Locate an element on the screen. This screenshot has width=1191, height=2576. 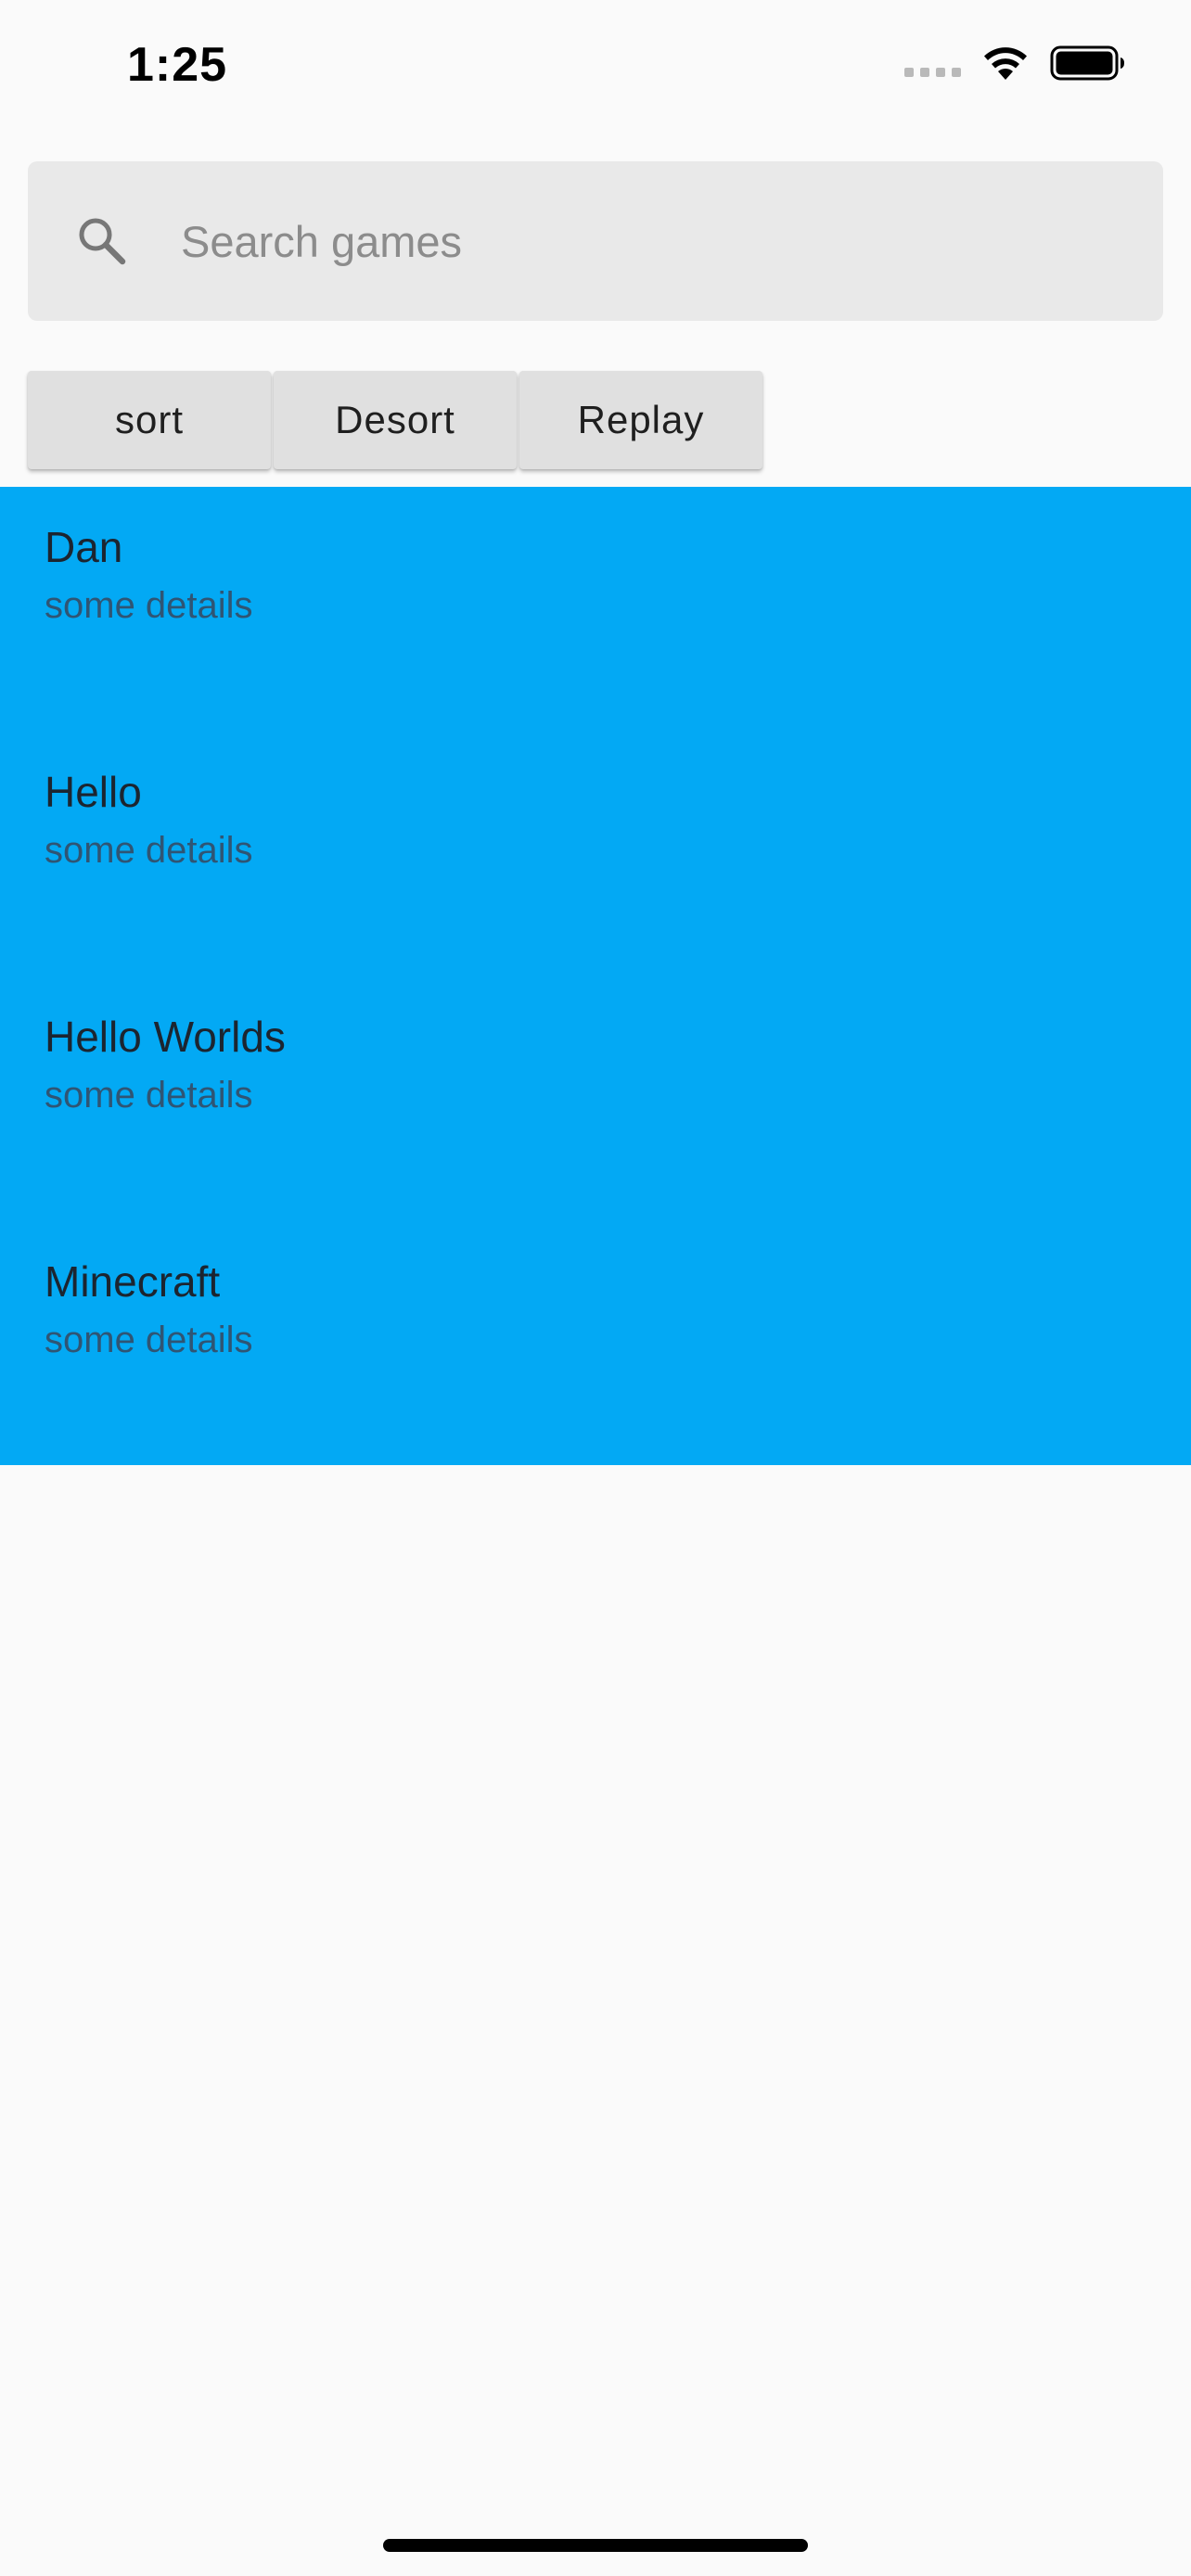
action-button-row: sort Desort Replay is located at coordinates (395, 420).